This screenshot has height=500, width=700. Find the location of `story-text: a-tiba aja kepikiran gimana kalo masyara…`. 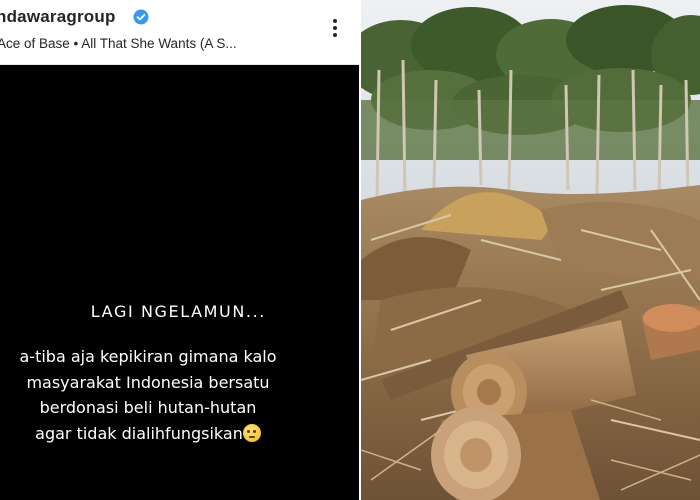

story-text: a-tiba aja kepikiran gimana kalo masyara… is located at coordinates (163, 395).